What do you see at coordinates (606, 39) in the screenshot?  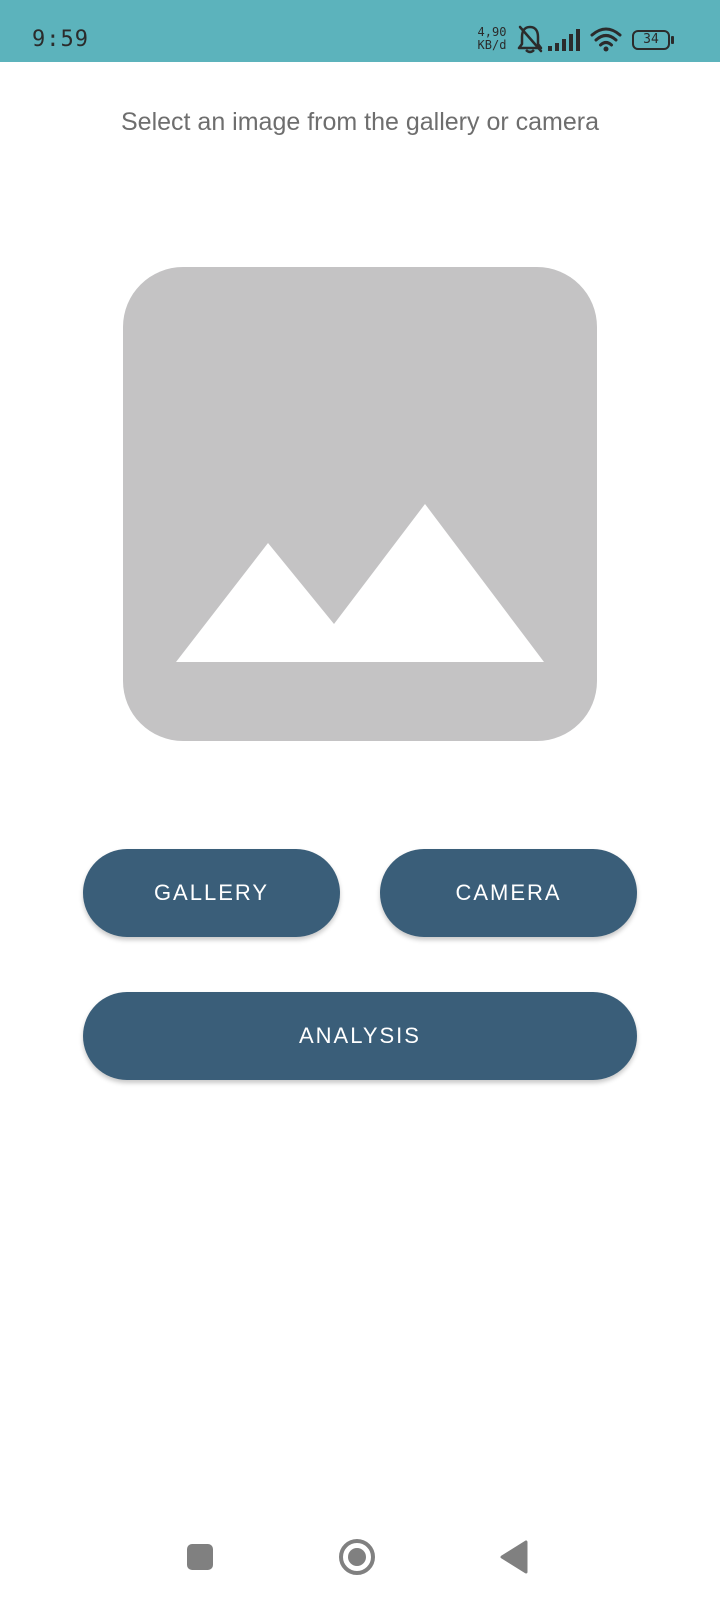 I see `wifi-icon` at bounding box center [606, 39].